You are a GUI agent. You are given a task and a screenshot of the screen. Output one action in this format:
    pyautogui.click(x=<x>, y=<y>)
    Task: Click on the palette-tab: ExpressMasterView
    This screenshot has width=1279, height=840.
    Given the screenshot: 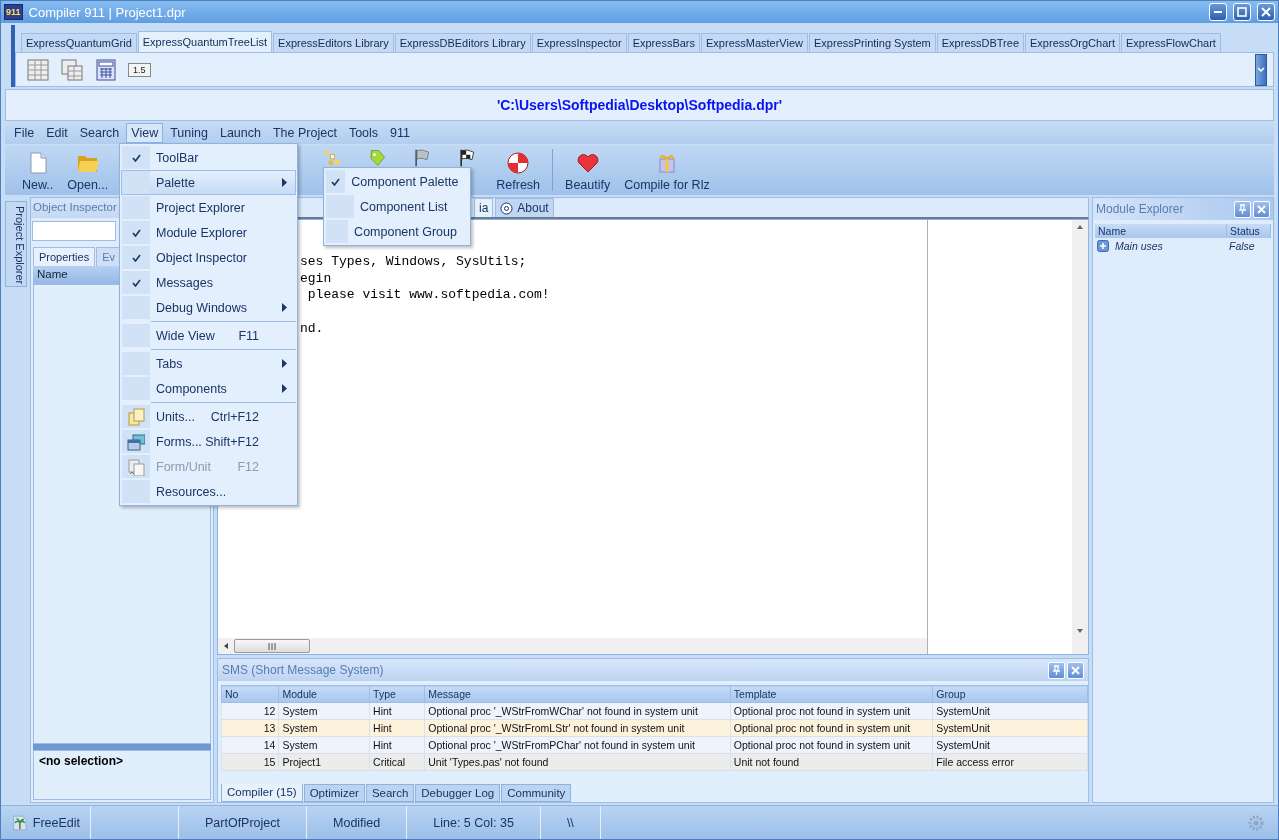 What is the action you would take?
    pyautogui.click(x=754, y=42)
    